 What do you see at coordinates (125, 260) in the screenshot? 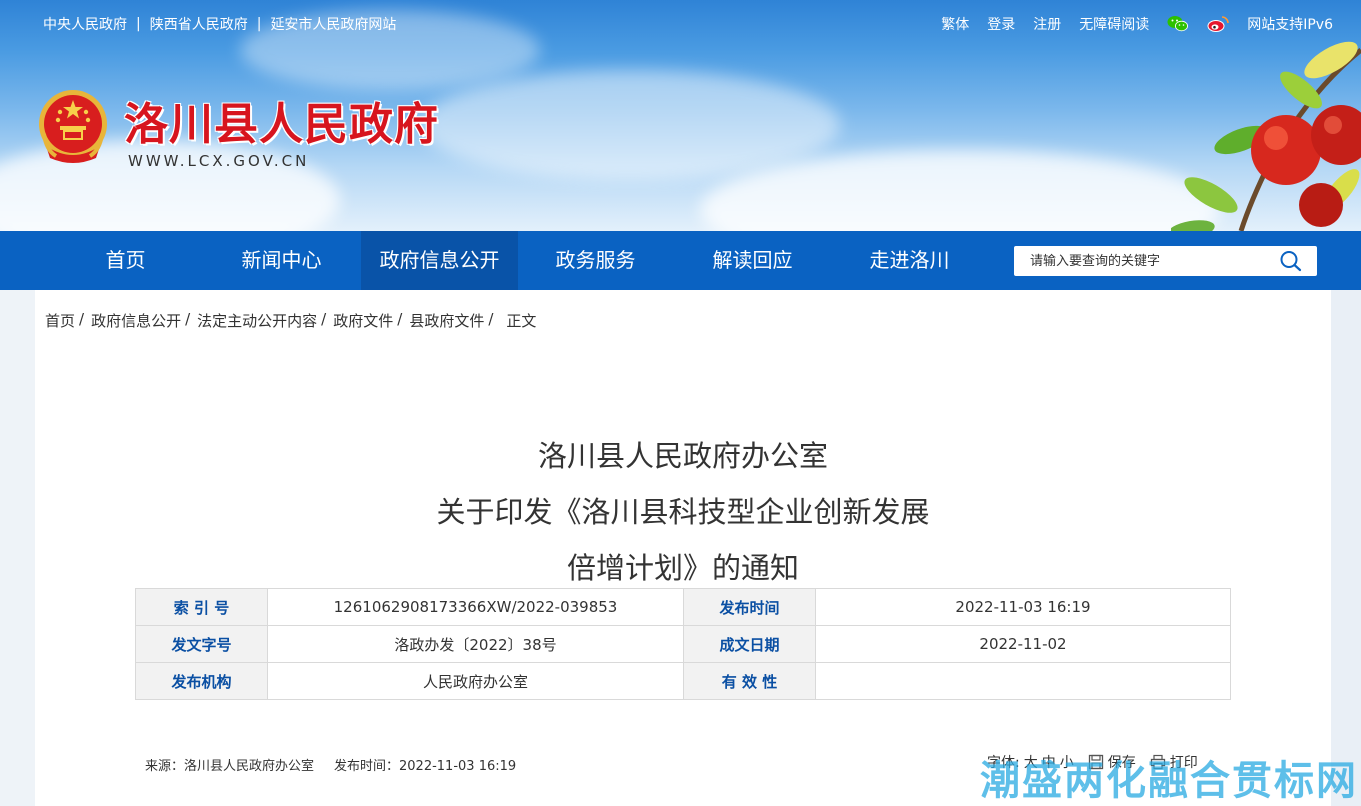
I see `nav-item-home: 首页` at bounding box center [125, 260].